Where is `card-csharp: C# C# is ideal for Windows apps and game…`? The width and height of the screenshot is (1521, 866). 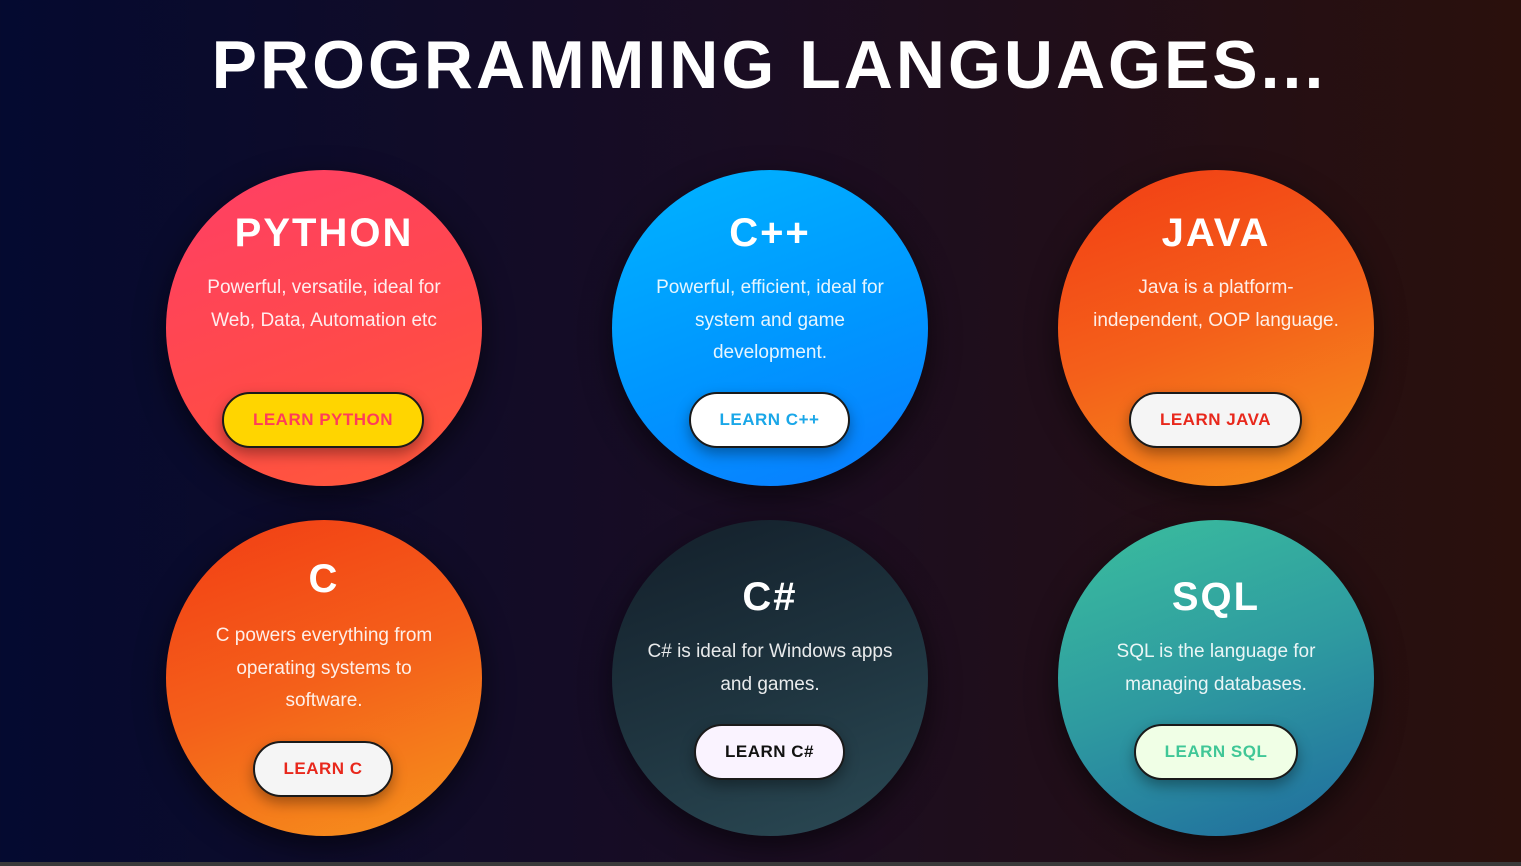 card-csharp: C# C# is ideal for Windows apps and game… is located at coordinates (770, 678).